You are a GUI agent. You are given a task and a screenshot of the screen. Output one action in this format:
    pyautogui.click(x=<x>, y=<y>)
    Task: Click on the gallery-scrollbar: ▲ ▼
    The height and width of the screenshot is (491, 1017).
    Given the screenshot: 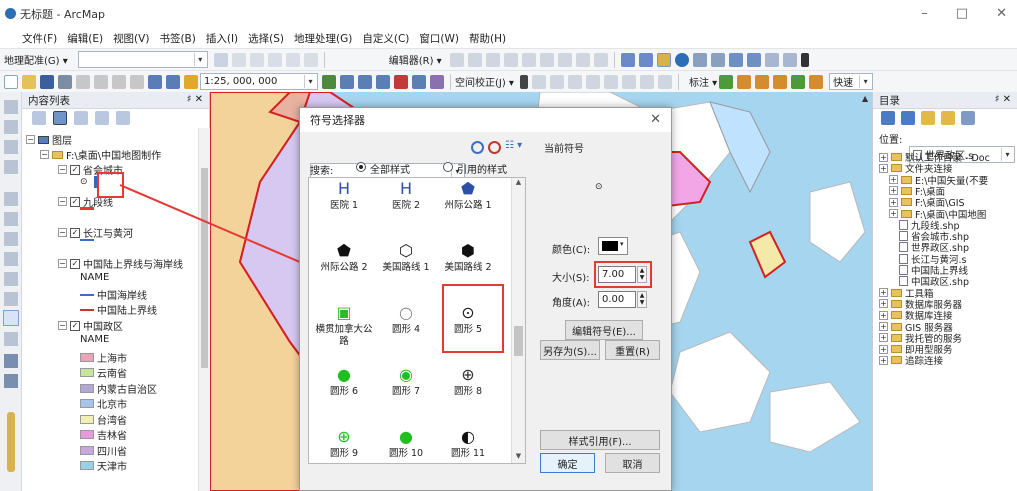 What is the action you would take?
    pyautogui.click(x=518, y=320)
    